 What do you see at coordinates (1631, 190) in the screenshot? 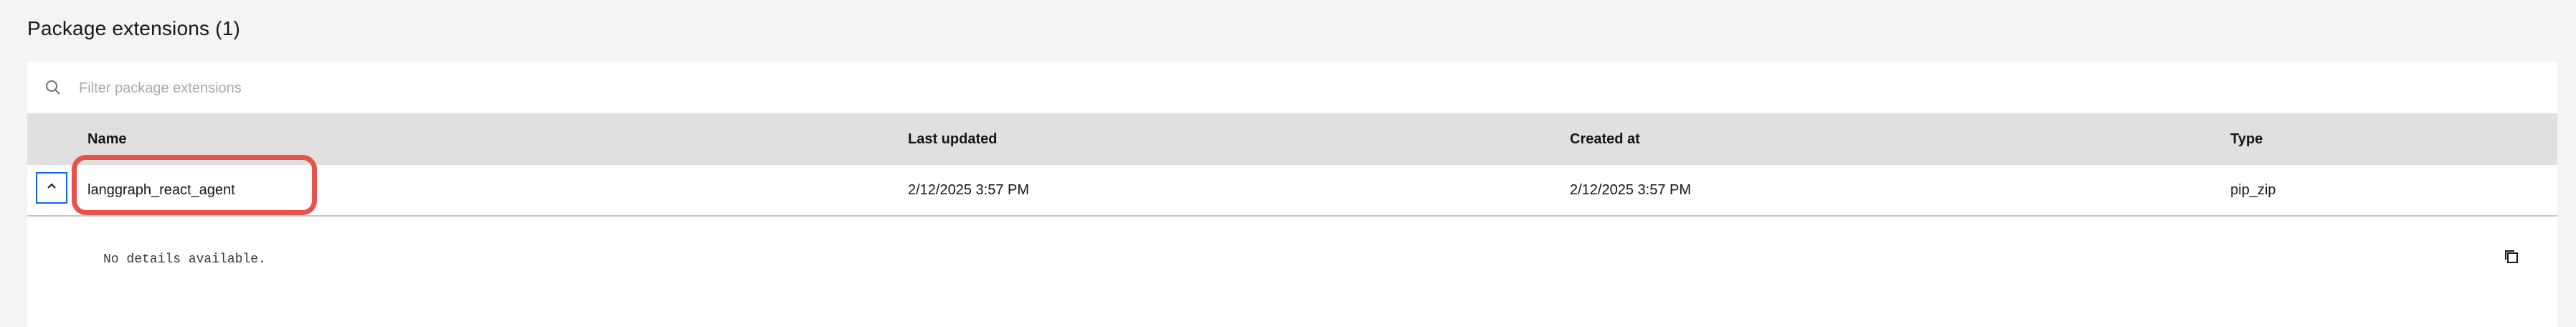
I see `row-created-at: 2/12/2025 3:57 PM` at bounding box center [1631, 190].